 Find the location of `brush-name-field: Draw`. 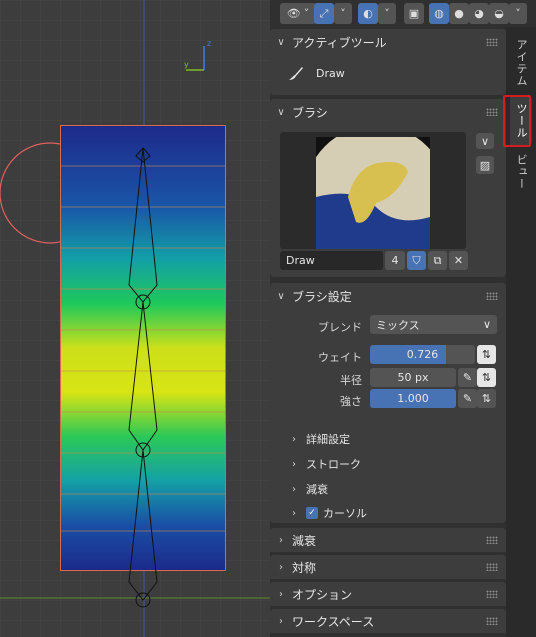

brush-name-field: Draw is located at coordinates (331, 260).